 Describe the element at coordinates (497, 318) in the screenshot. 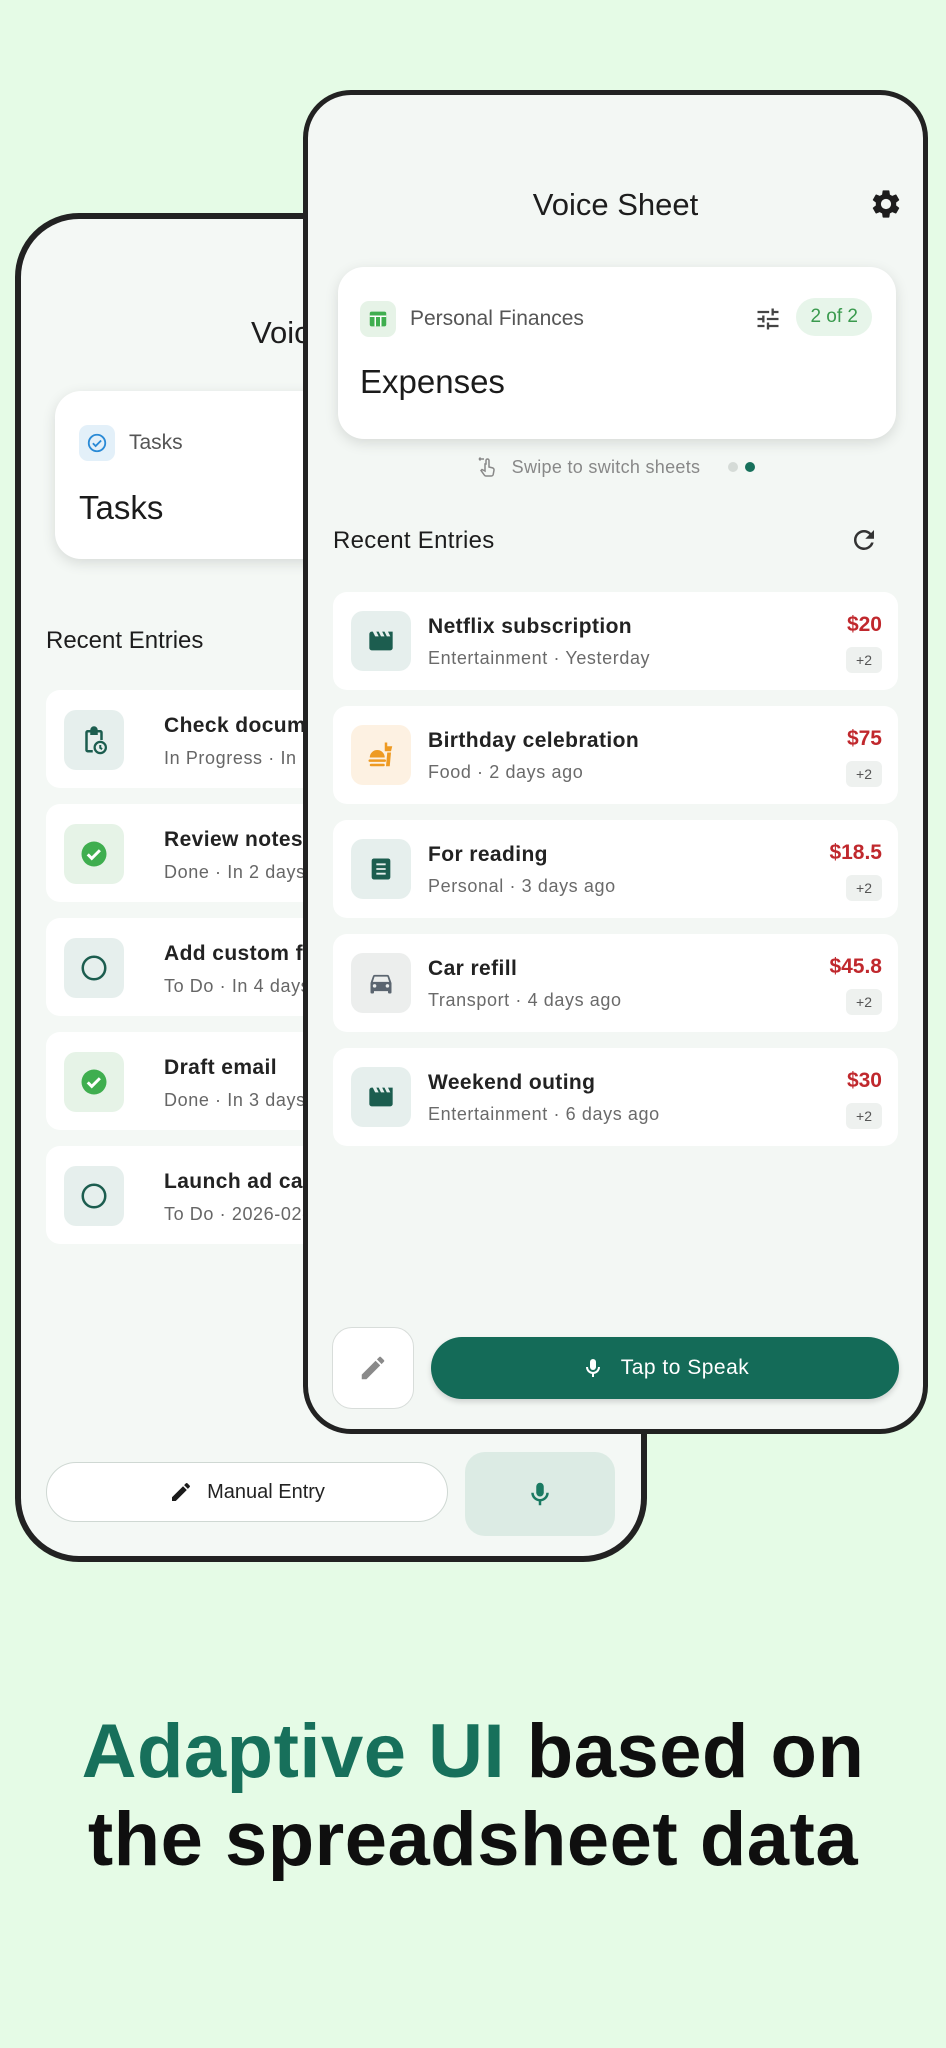

I see `front-sheet-tag: Personal Finances` at that location.